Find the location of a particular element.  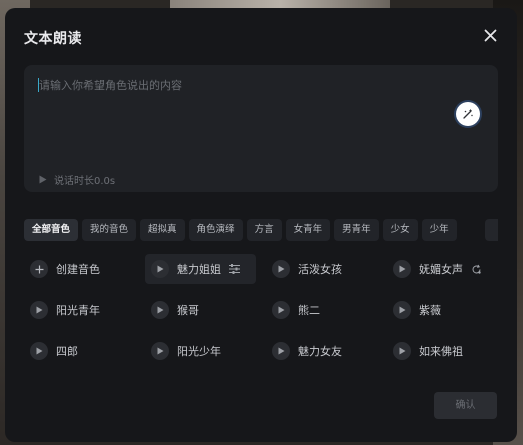

tab-dialect: 方言 is located at coordinates (264, 230).